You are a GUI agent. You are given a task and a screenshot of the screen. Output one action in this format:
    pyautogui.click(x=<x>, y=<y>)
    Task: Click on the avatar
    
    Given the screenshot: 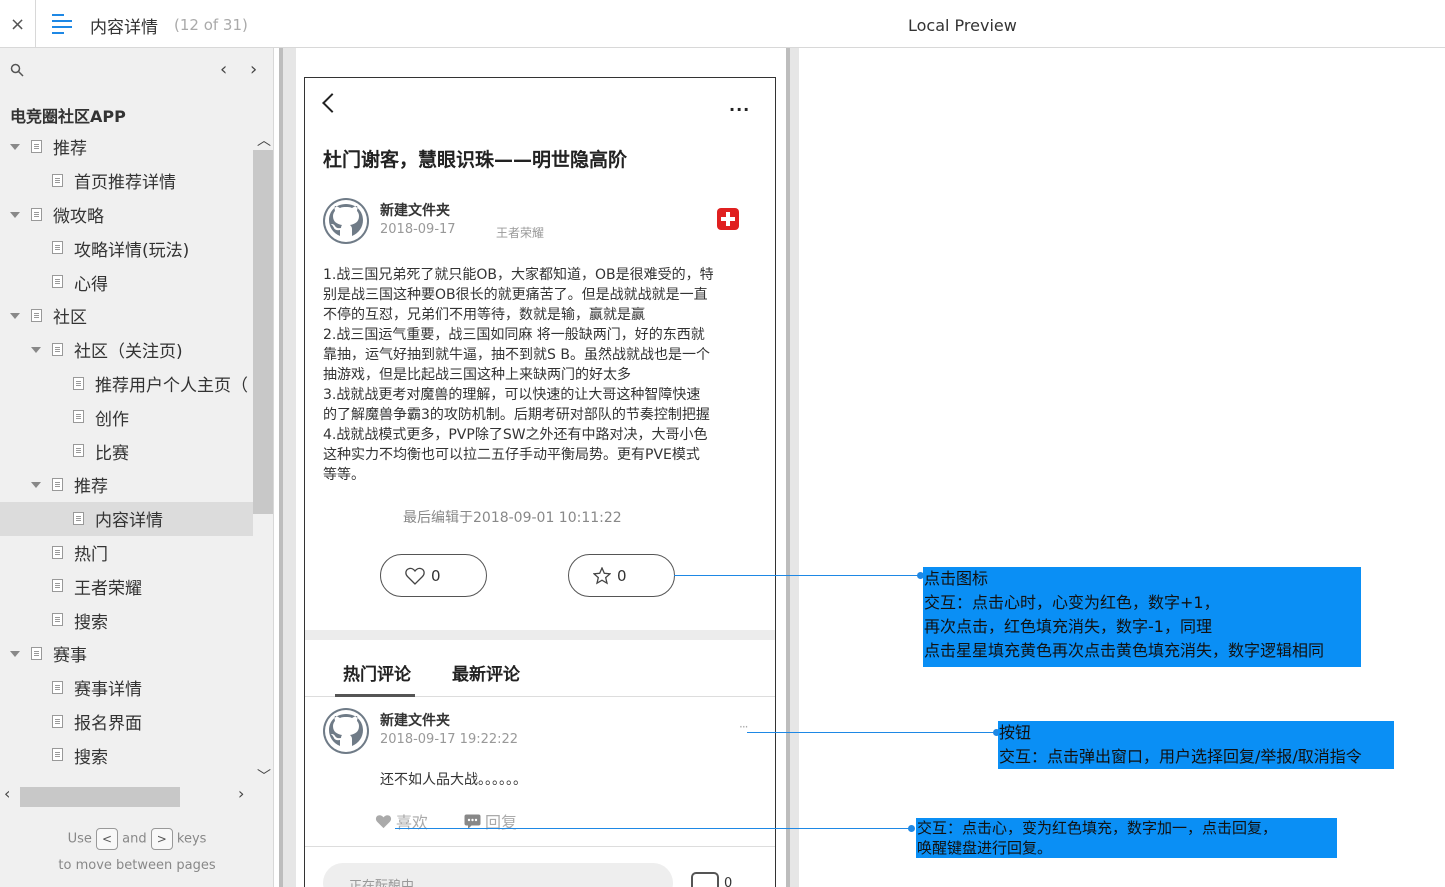 What is the action you would take?
    pyautogui.click(x=346, y=221)
    